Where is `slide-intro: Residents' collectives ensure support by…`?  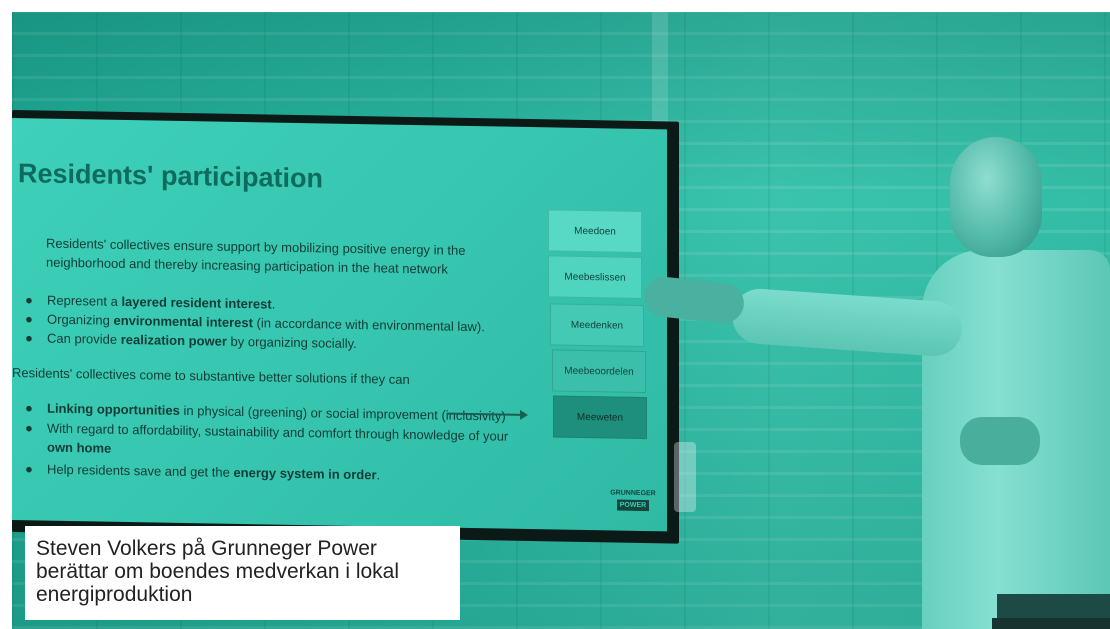
slide-intro: Residents' collectives ensure support by… is located at coordinates (256, 256).